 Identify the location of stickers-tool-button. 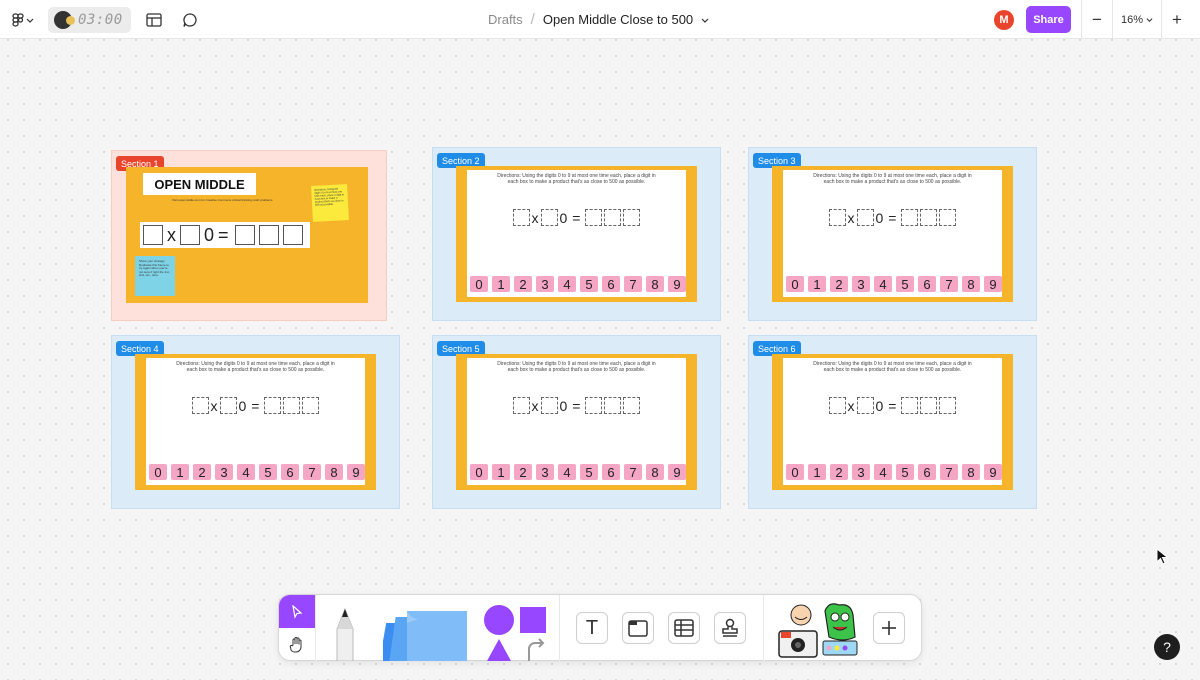
(820, 630).